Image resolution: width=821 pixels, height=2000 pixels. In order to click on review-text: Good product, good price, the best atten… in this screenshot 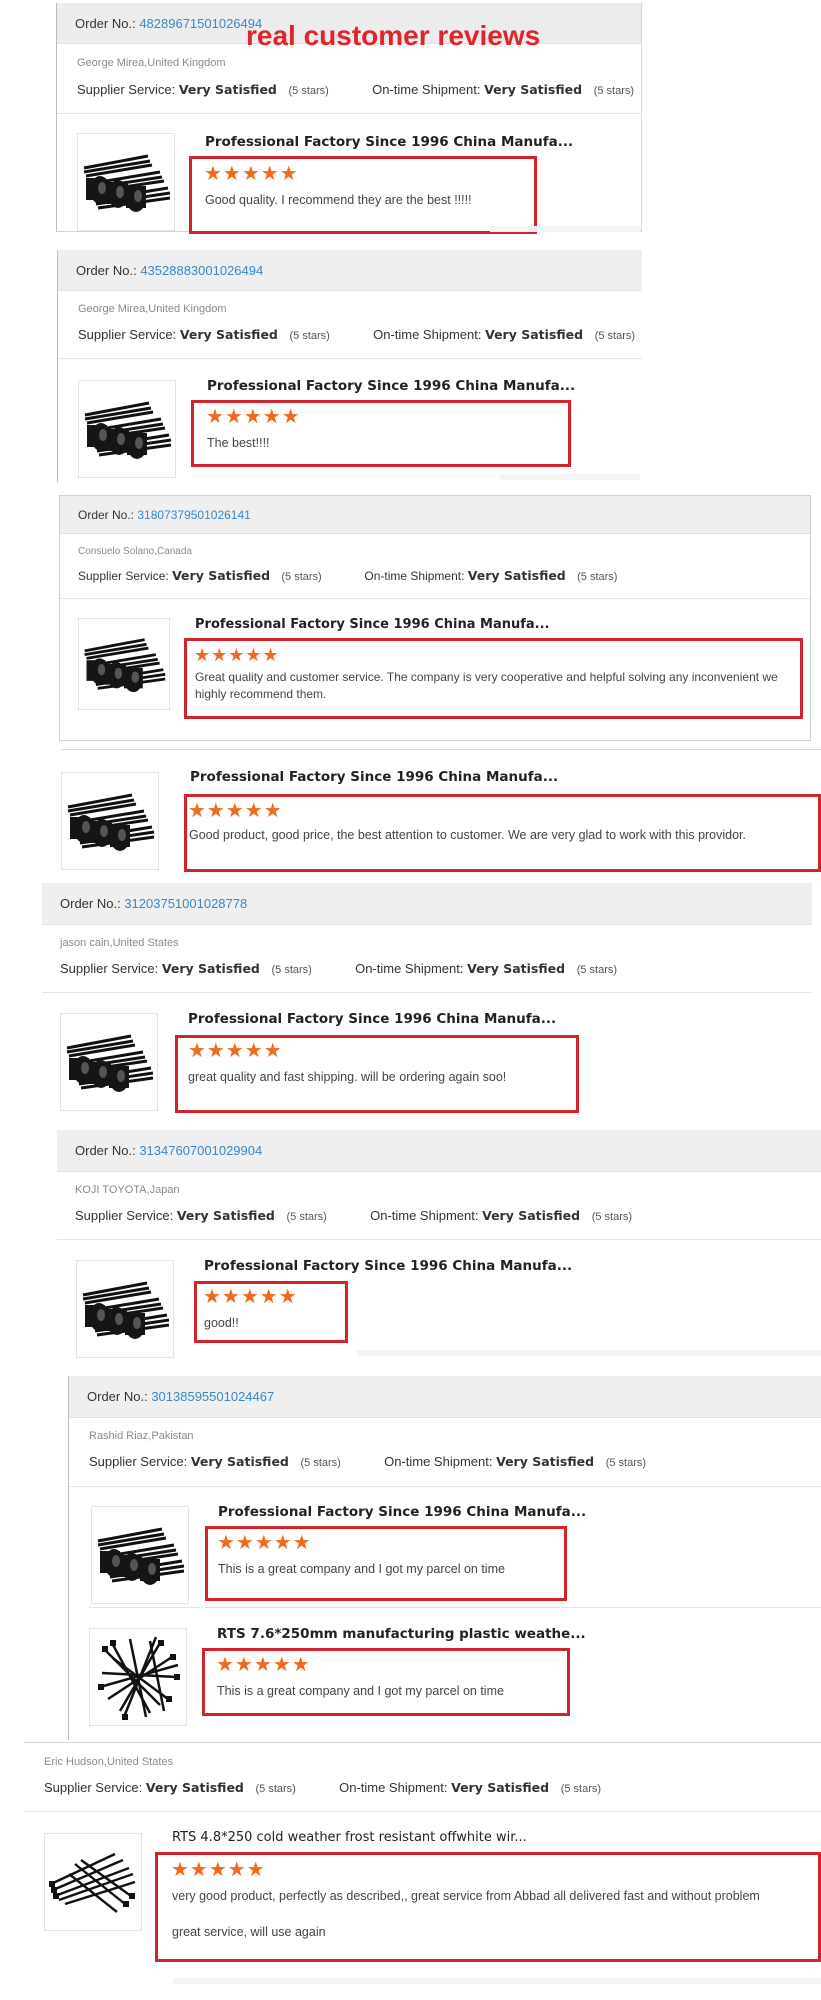, I will do `click(468, 835)`.